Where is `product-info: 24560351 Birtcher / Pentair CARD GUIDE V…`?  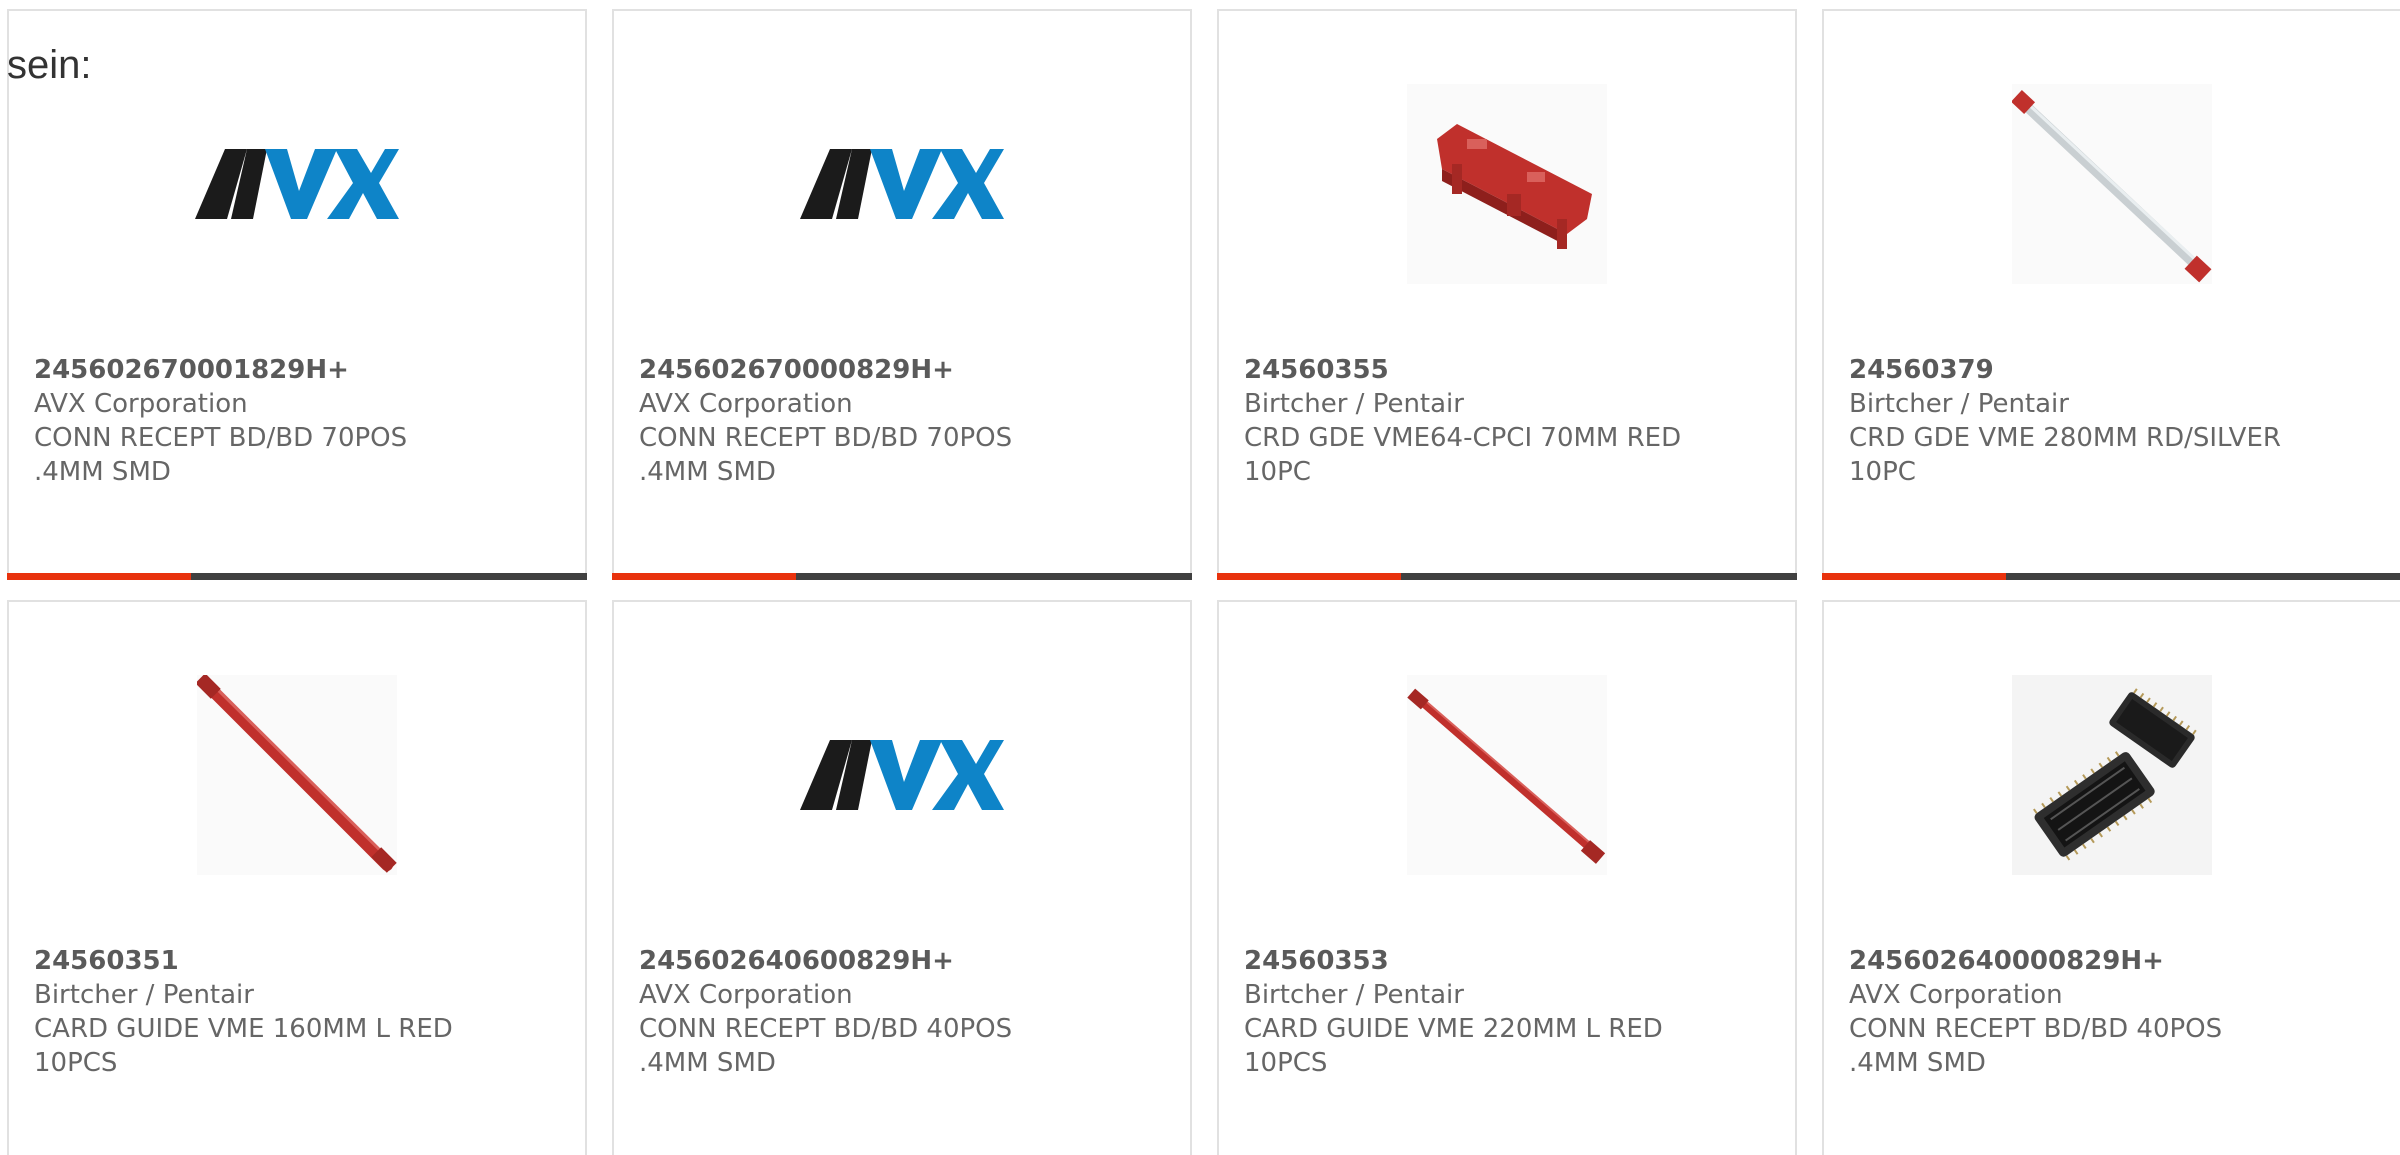 product-info: 24560351 Birtcher / Pentair CARD GUIDE V… is located at coordinates (299, 1012).